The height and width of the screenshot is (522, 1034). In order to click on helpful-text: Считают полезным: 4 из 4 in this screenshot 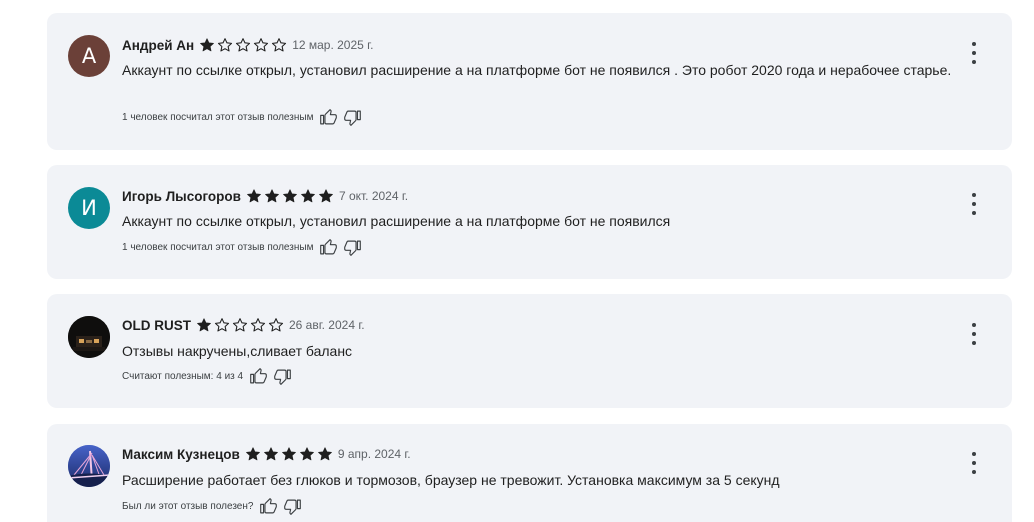, I will do `click(183, 376)`.